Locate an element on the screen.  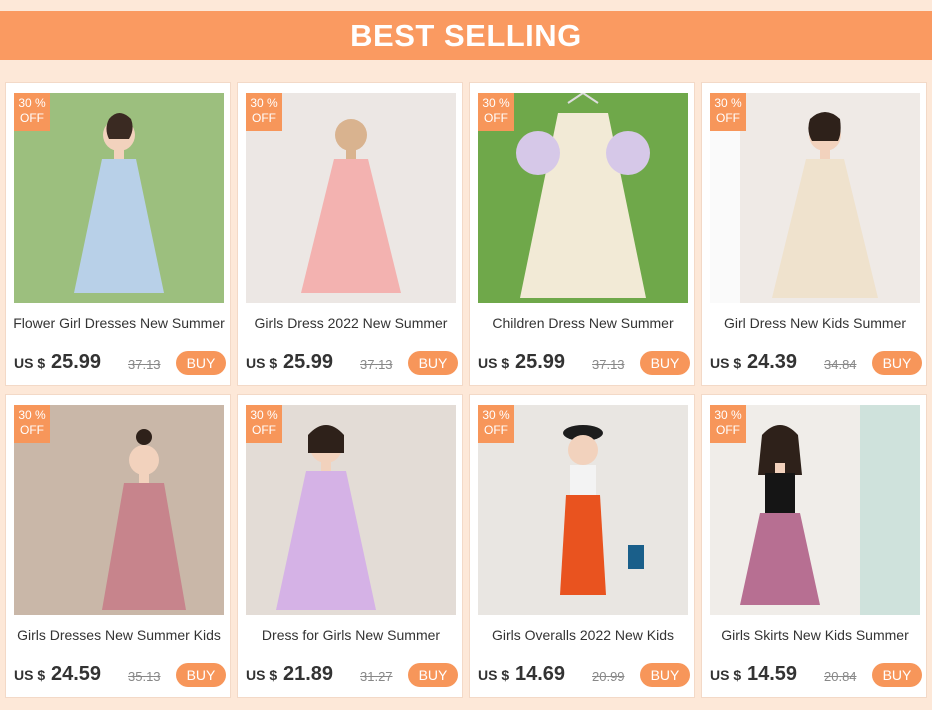
original-price: 31.27 is located at coordinates (376, 676).